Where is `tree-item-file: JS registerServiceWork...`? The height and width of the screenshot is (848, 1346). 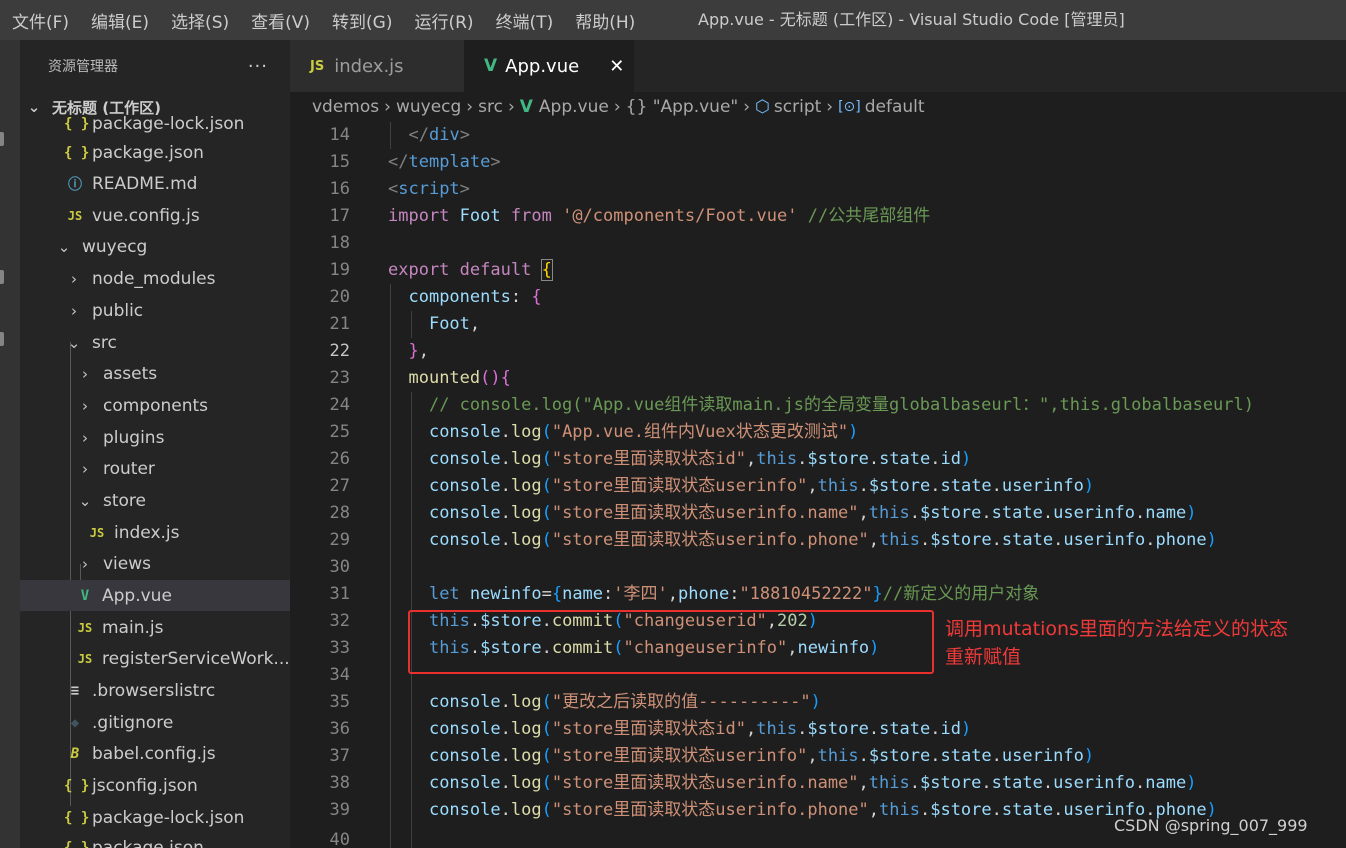
tree-item-file: JS registerServiceWork... is located at coordinates (155, 658).